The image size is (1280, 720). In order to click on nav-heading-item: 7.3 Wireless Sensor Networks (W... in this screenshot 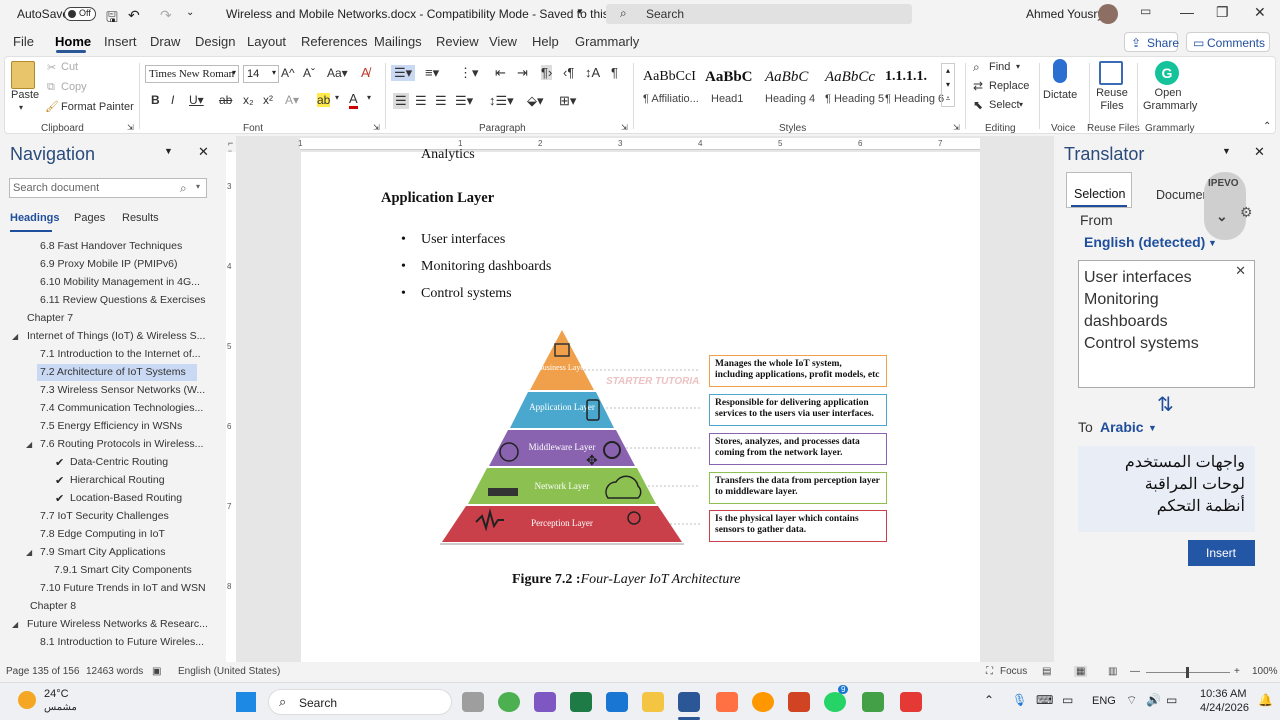, I will do `click(122, 390)`.